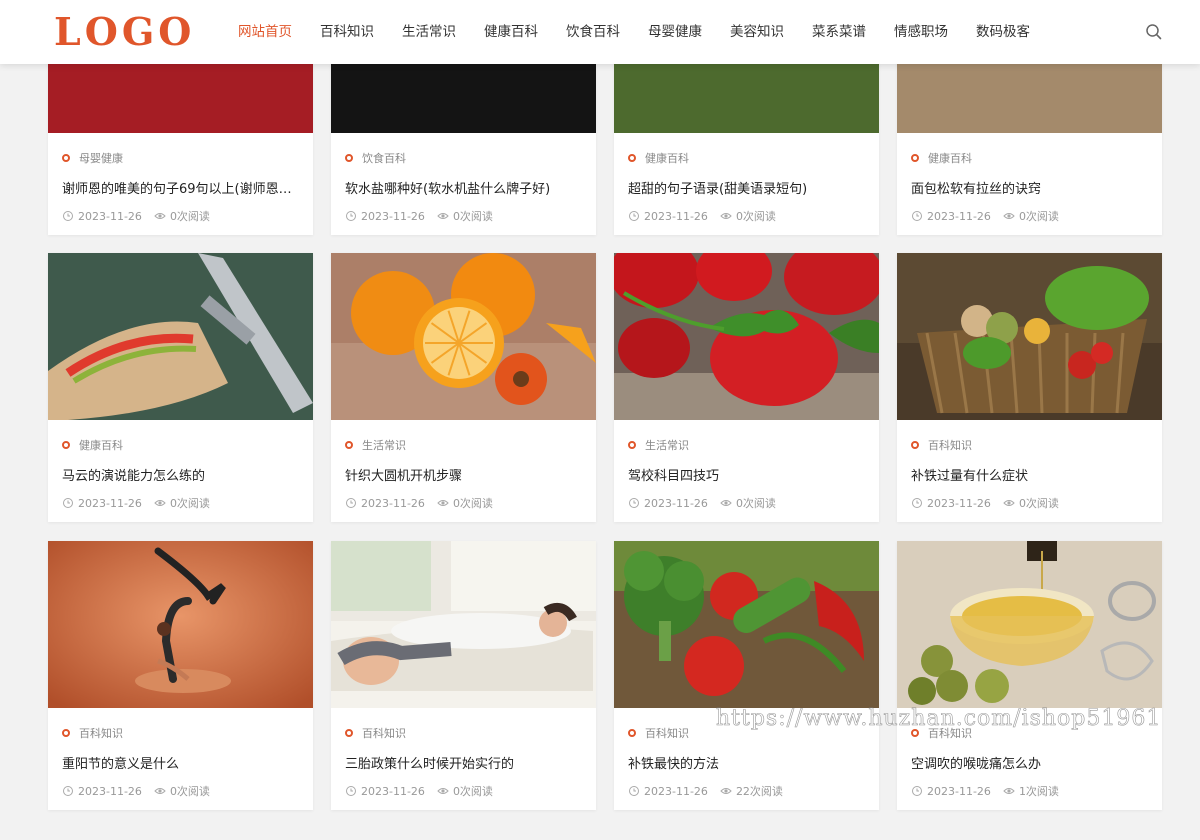 The image size is (1200, 840). I want to click on nav-item: 饮食百科, so click(593, 32).